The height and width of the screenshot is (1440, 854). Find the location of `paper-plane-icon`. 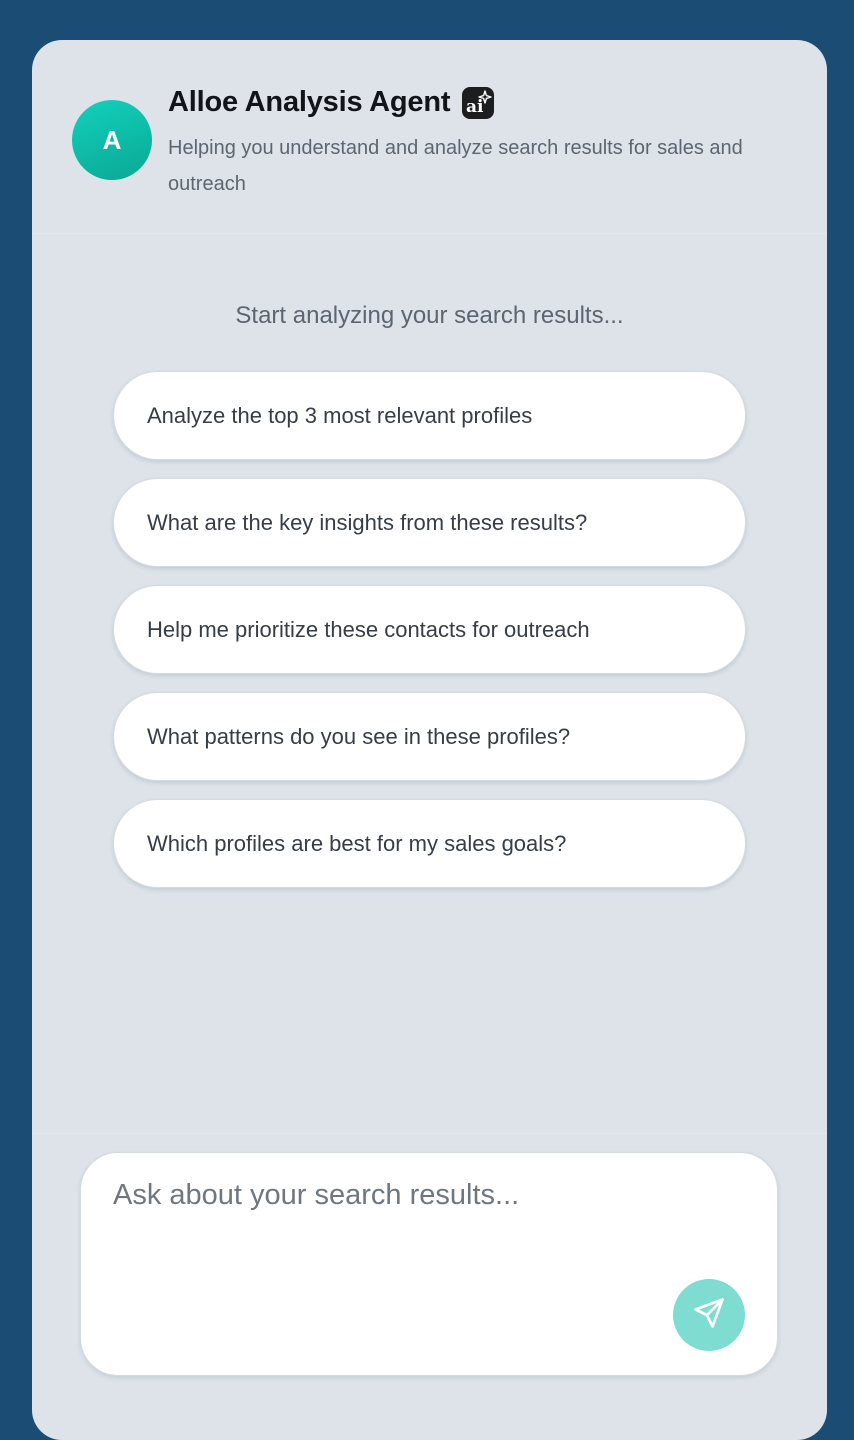

paper-plane-icon is located at coordinates (709, 1315).